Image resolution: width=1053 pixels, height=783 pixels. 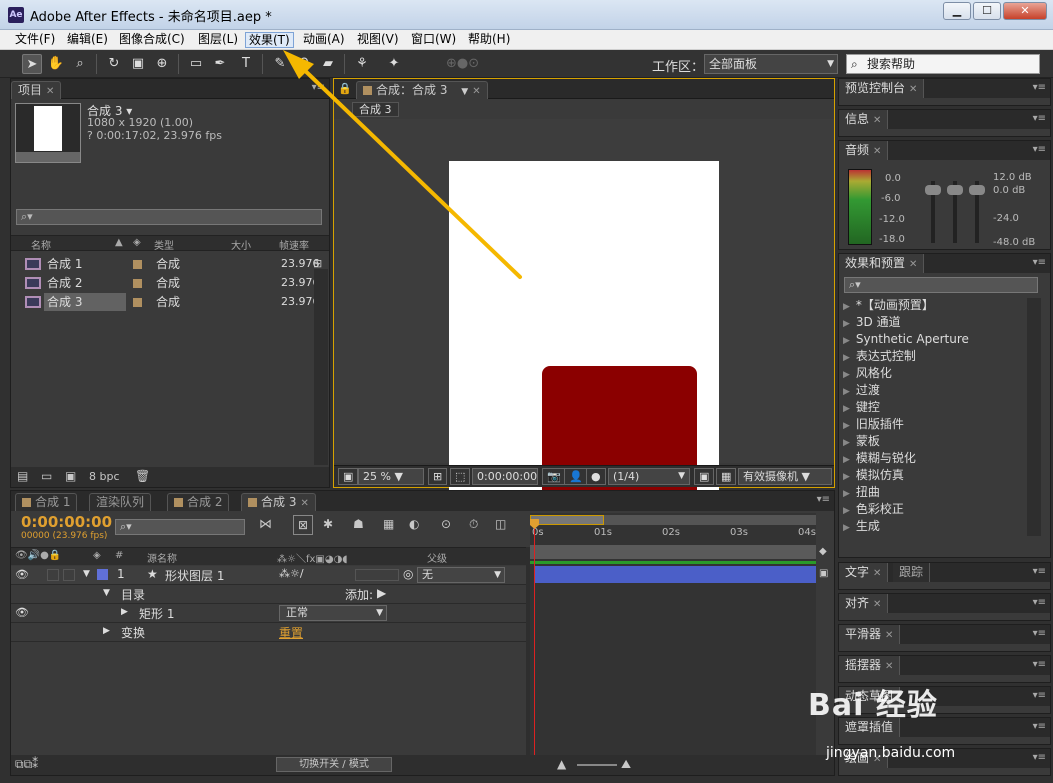 I want to click on rectangle-tool-icon: ▭, so click(x=196, y=64).